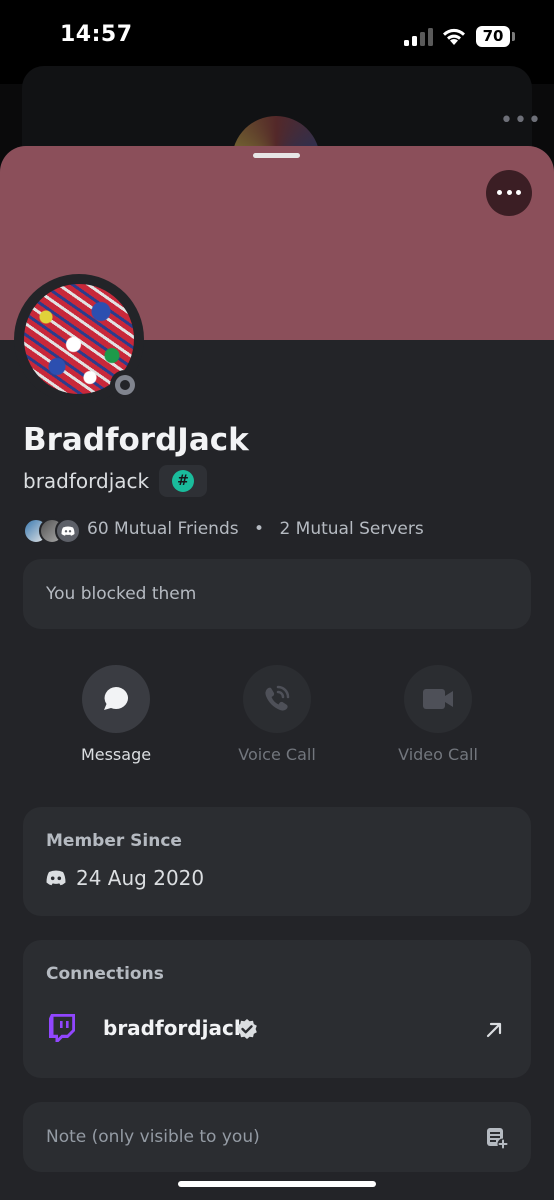 The height and width of the screenshot is (1200, 554). I want to click on hashtag-icon: #, so click(183, 481).